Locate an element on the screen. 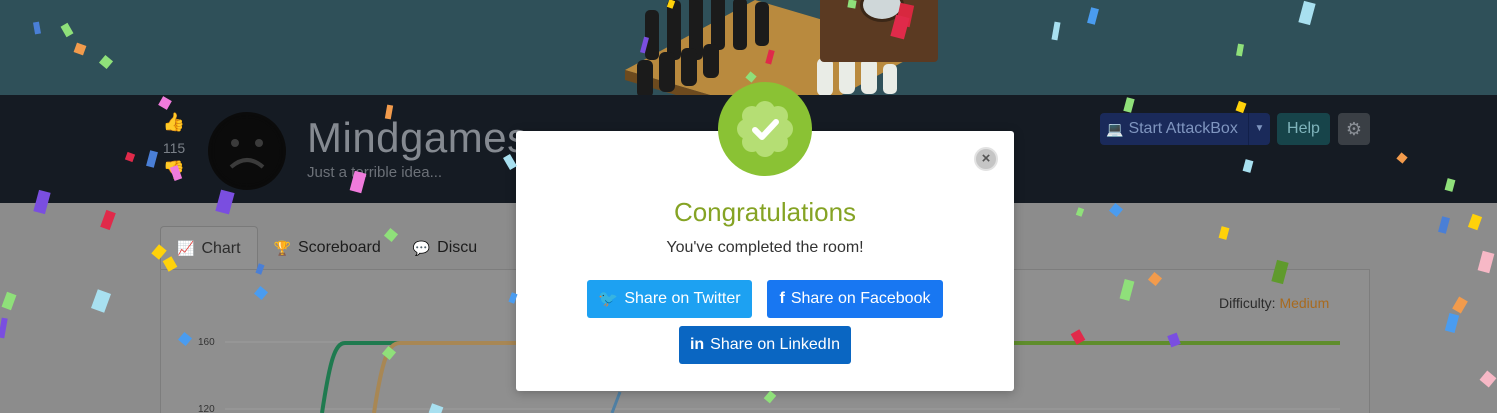  share-facebook-button: f Share on Facebook is located at coordinates (855, 299).